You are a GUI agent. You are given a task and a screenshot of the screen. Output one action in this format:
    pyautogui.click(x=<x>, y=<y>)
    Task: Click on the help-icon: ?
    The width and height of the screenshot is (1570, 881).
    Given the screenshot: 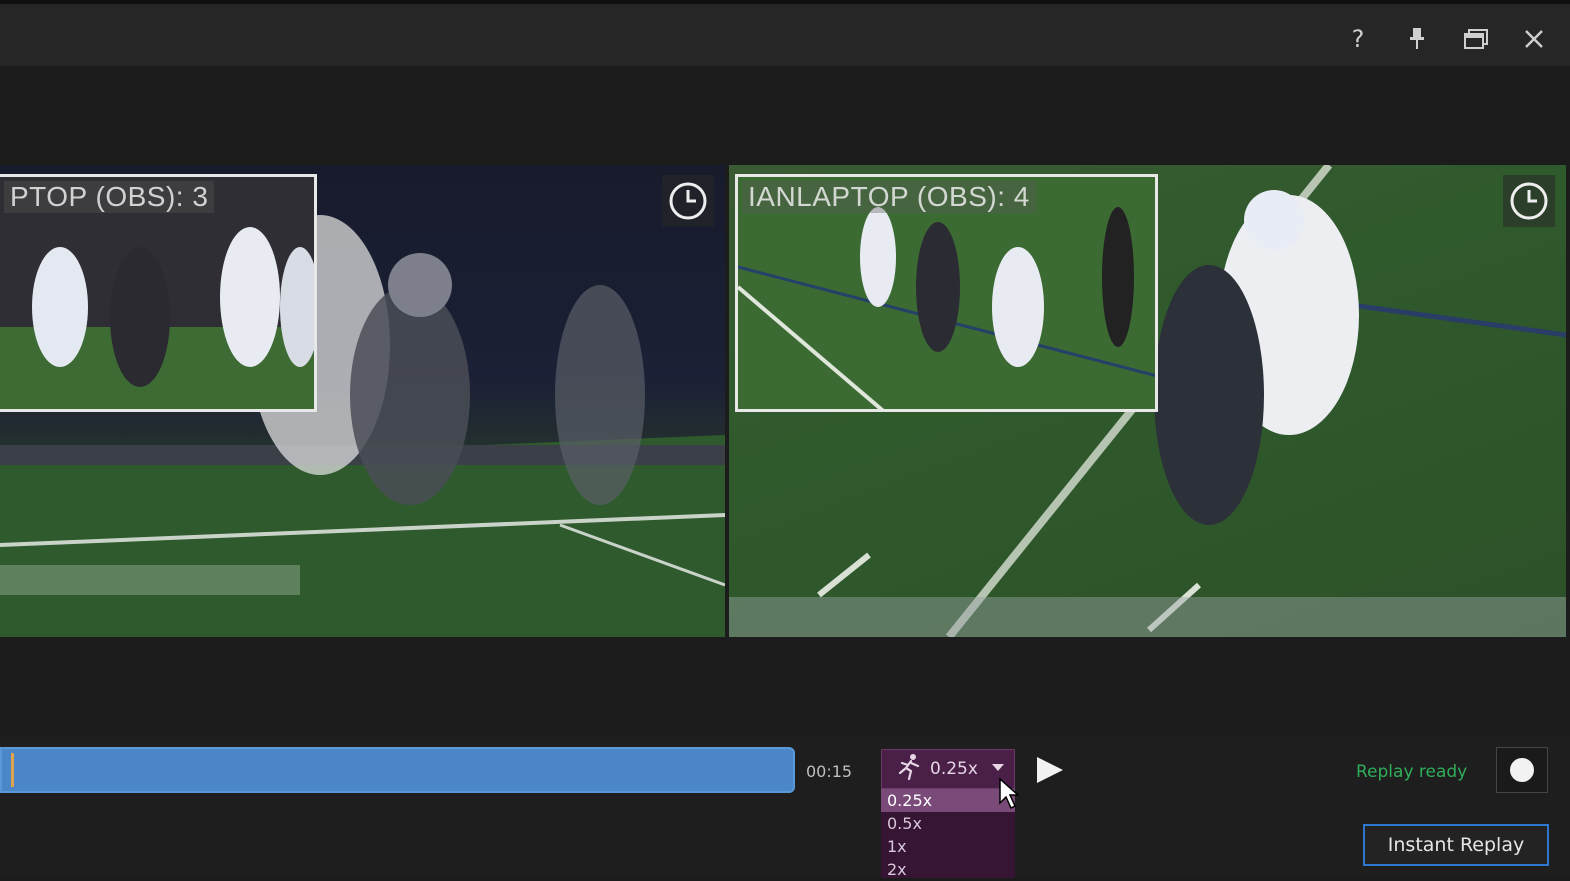 What is the action you would take?
    pyautogui.click(x=1358, y=39)
    